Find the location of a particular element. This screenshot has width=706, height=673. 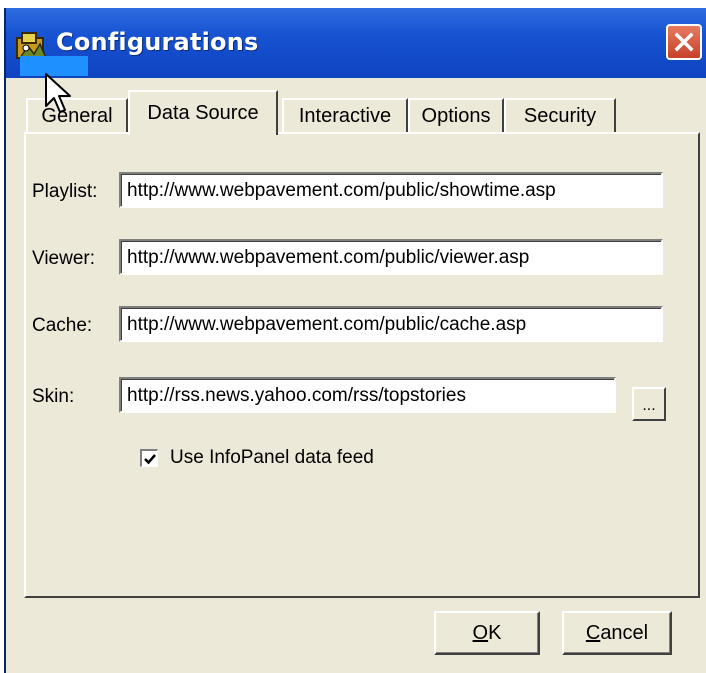

window-title: Configurations is located at coordinates (157, 42).